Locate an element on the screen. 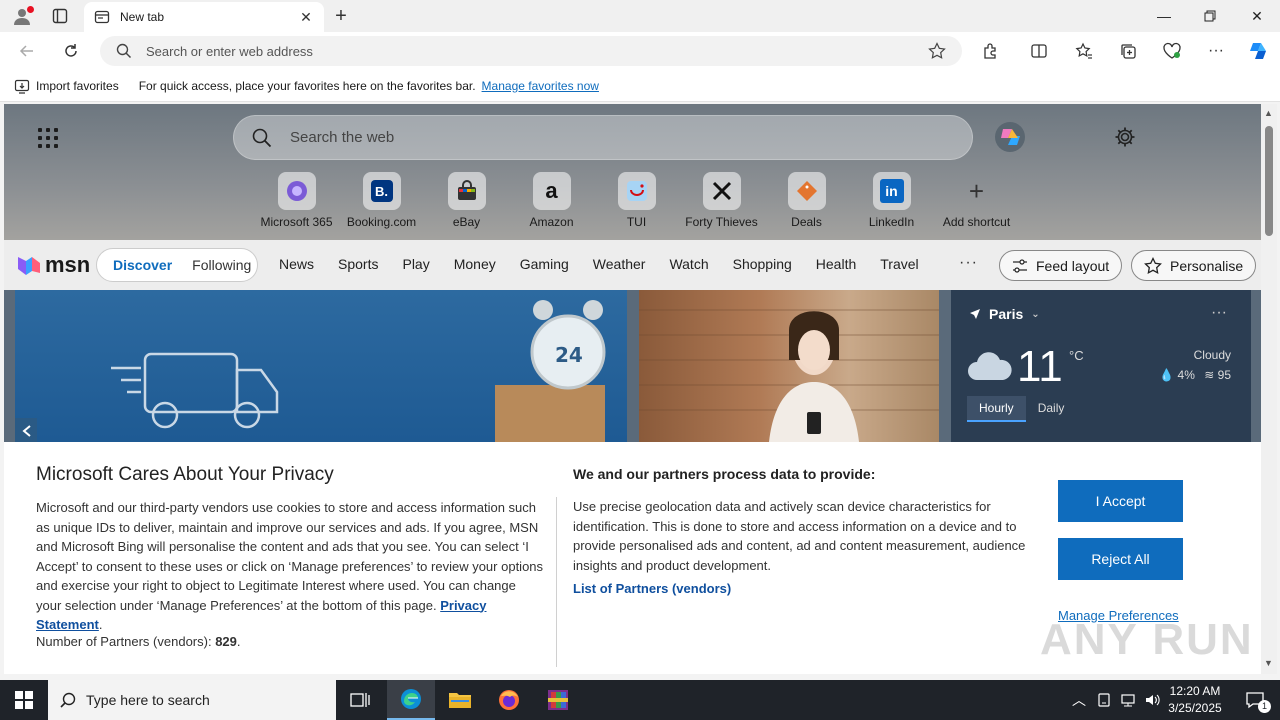  minimize-button: — is located at coordinates (1164, 16).